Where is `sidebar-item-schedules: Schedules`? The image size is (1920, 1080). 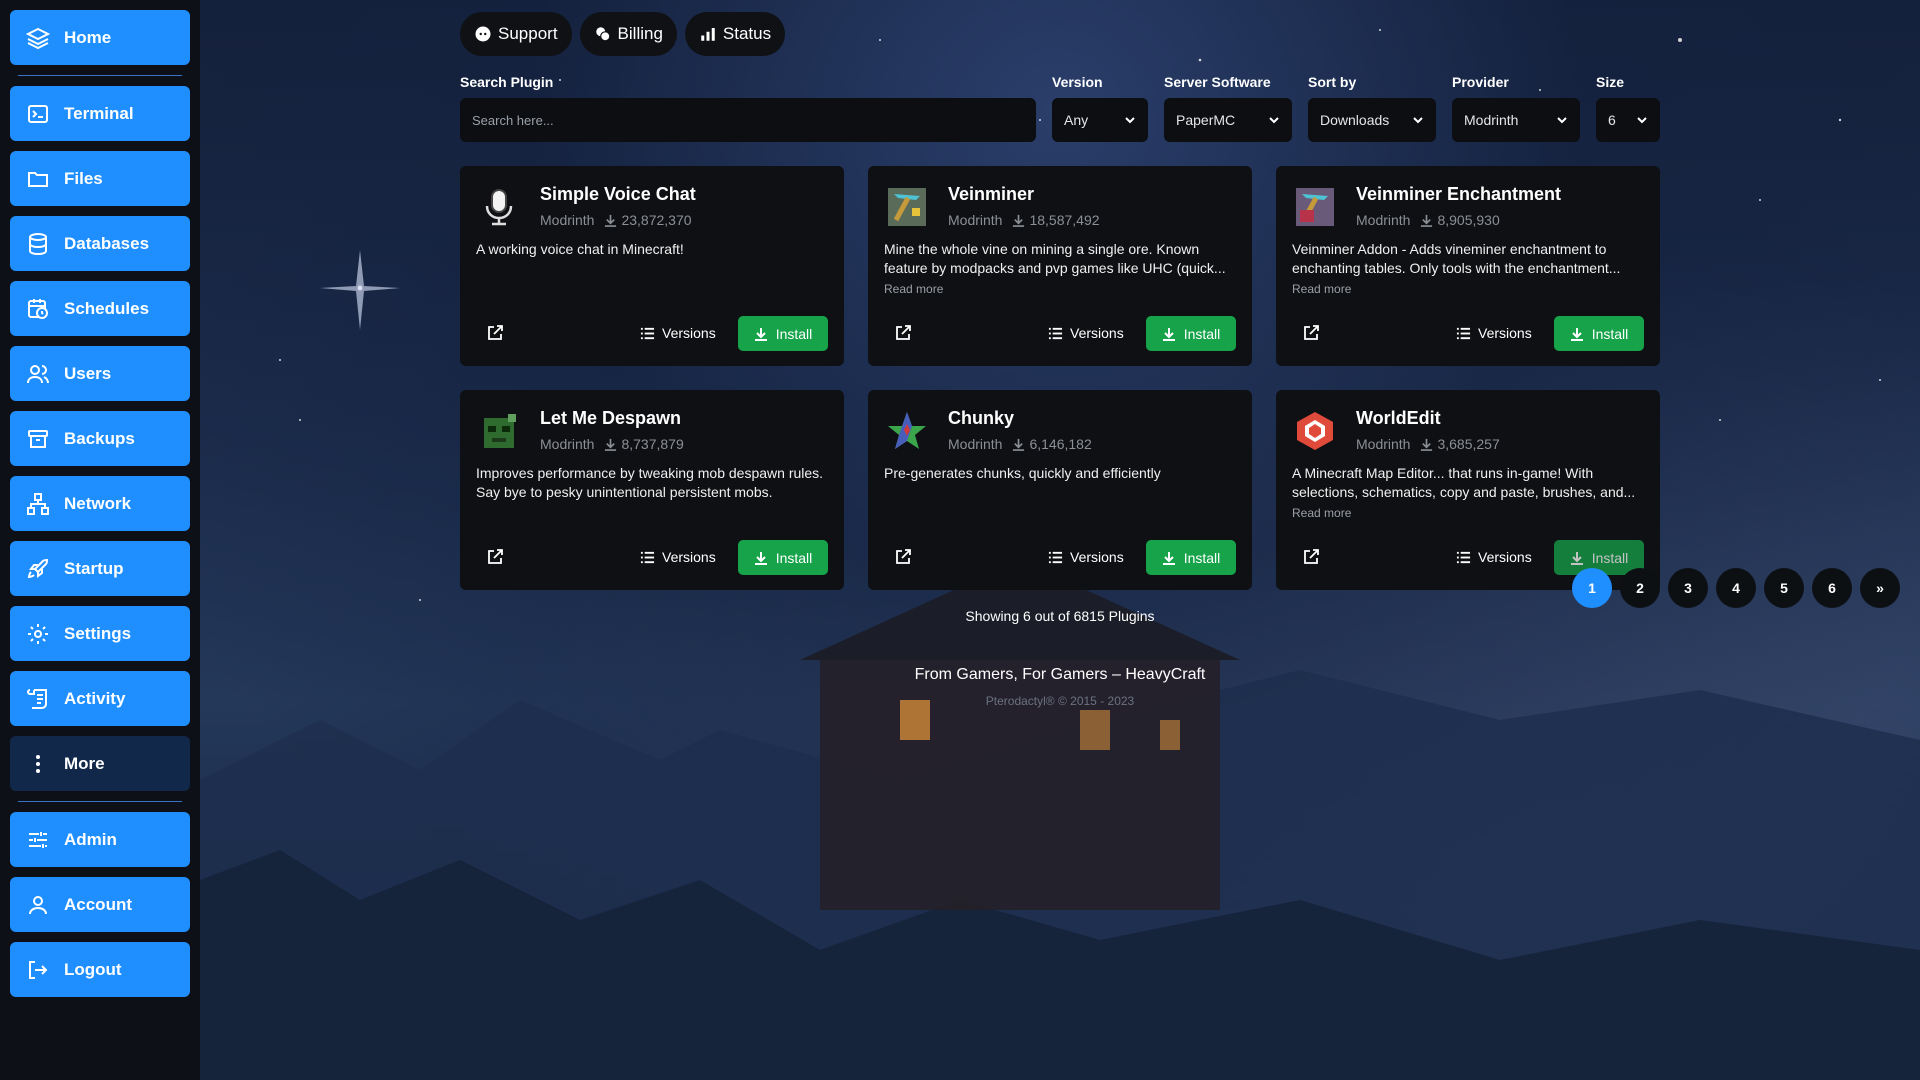
sidebar-item-schedules: Schedules is located at coordinates (100, 308).